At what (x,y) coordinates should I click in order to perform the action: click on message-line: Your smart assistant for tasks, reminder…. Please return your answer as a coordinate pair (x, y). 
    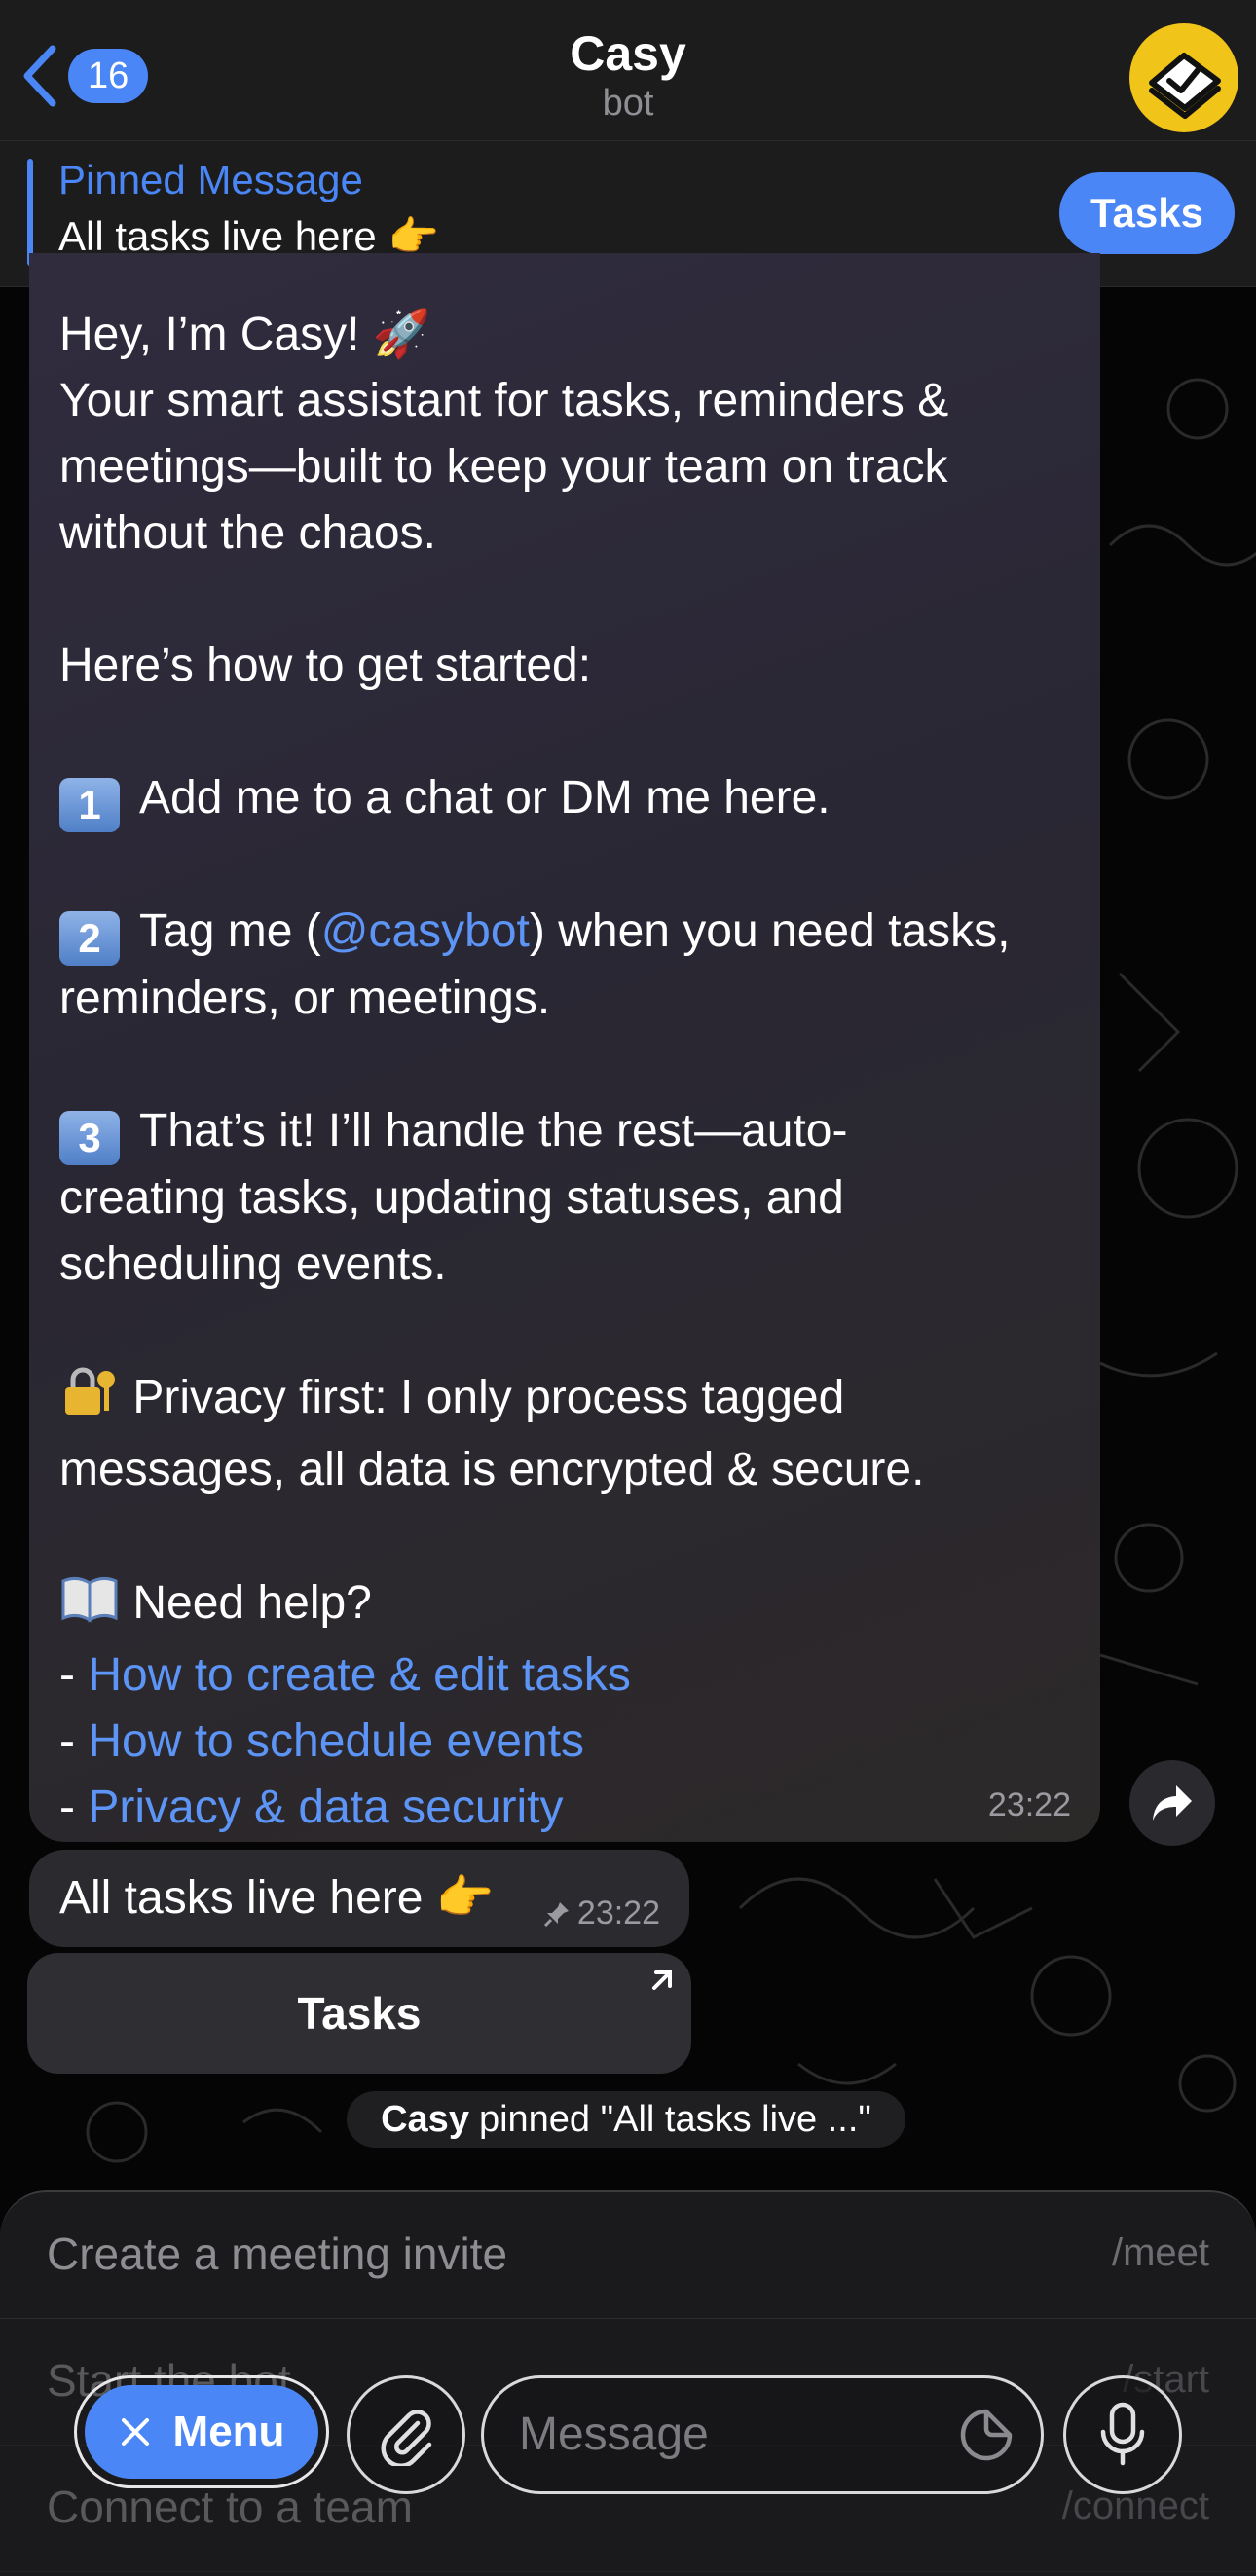
    Looking at the image, I should click on (504, 400).